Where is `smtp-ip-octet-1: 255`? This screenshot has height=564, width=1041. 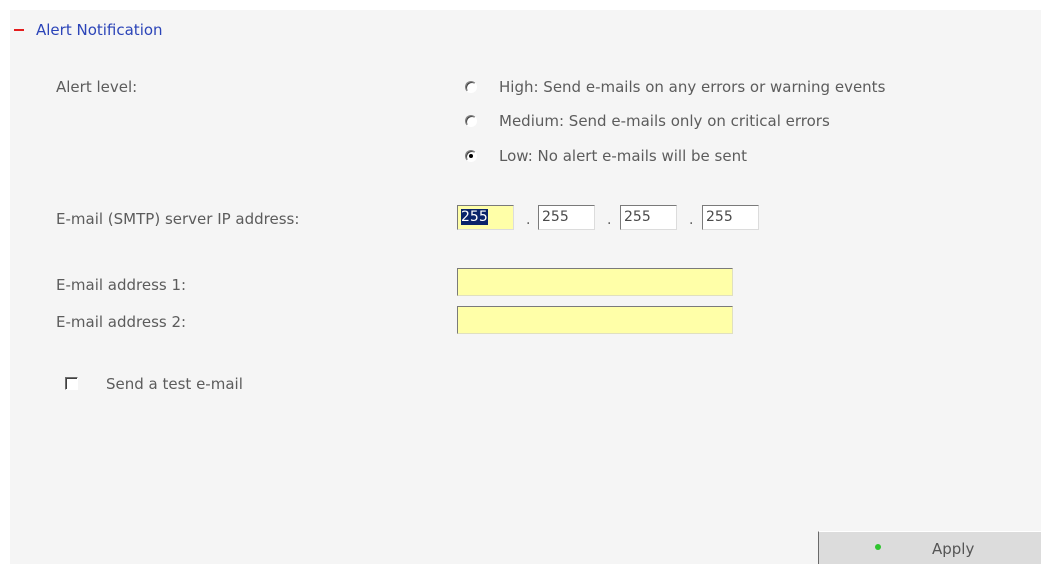
smtp-ip-octet-1: 255 is located at coordinates (485, 217).